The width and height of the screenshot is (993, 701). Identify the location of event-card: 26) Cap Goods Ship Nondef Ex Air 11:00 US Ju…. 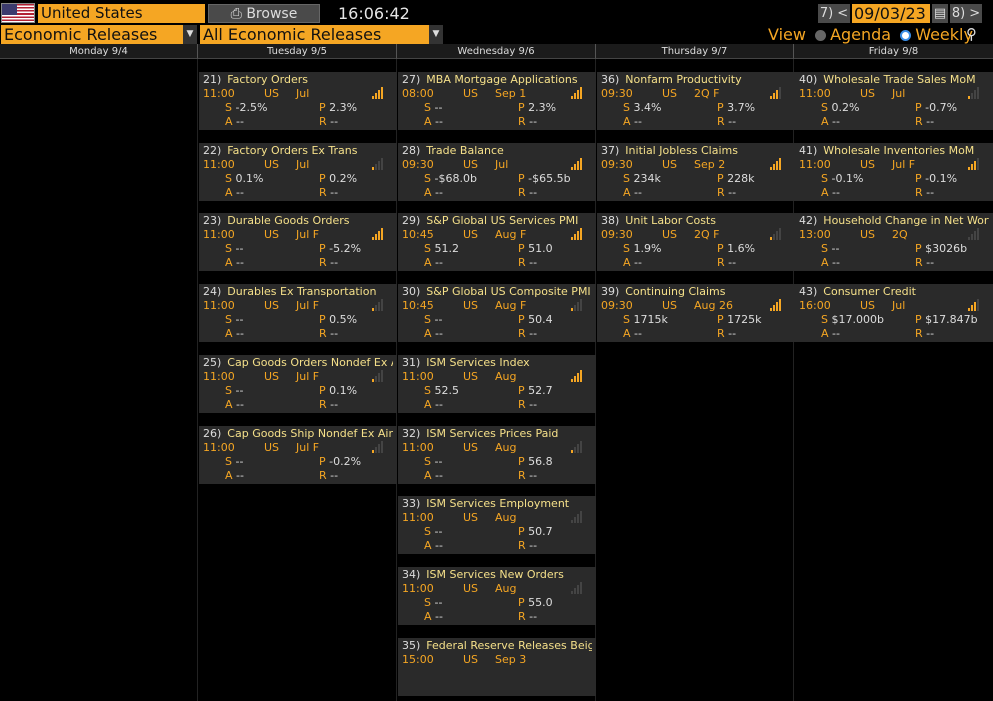
(298, 455).